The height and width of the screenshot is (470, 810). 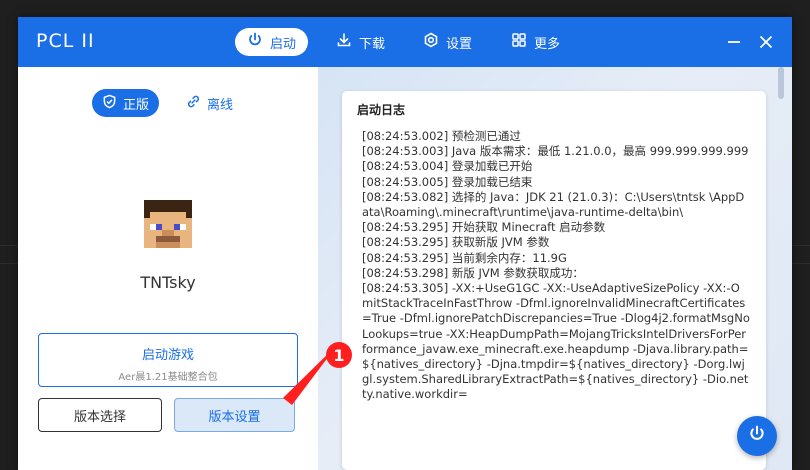 I want to click on player-avatar, so click(x=168, y=224).